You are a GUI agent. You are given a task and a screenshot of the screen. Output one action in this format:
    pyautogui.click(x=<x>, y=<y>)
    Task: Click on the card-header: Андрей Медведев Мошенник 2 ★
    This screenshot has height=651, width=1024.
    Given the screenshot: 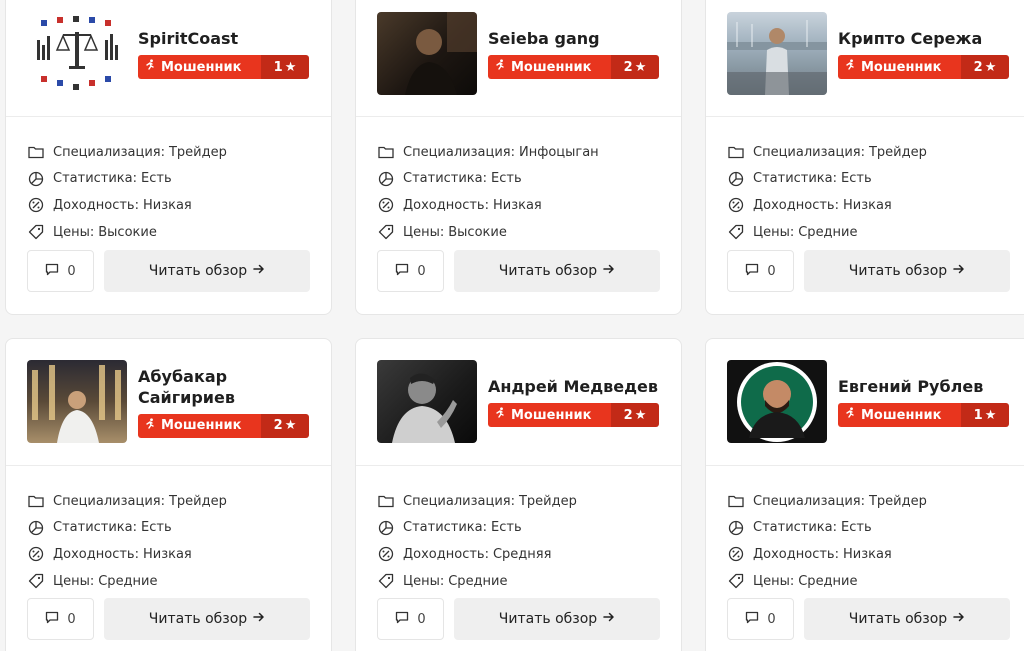 What is the action you would take?
    pyautogui.click(x=518, y=402)
    